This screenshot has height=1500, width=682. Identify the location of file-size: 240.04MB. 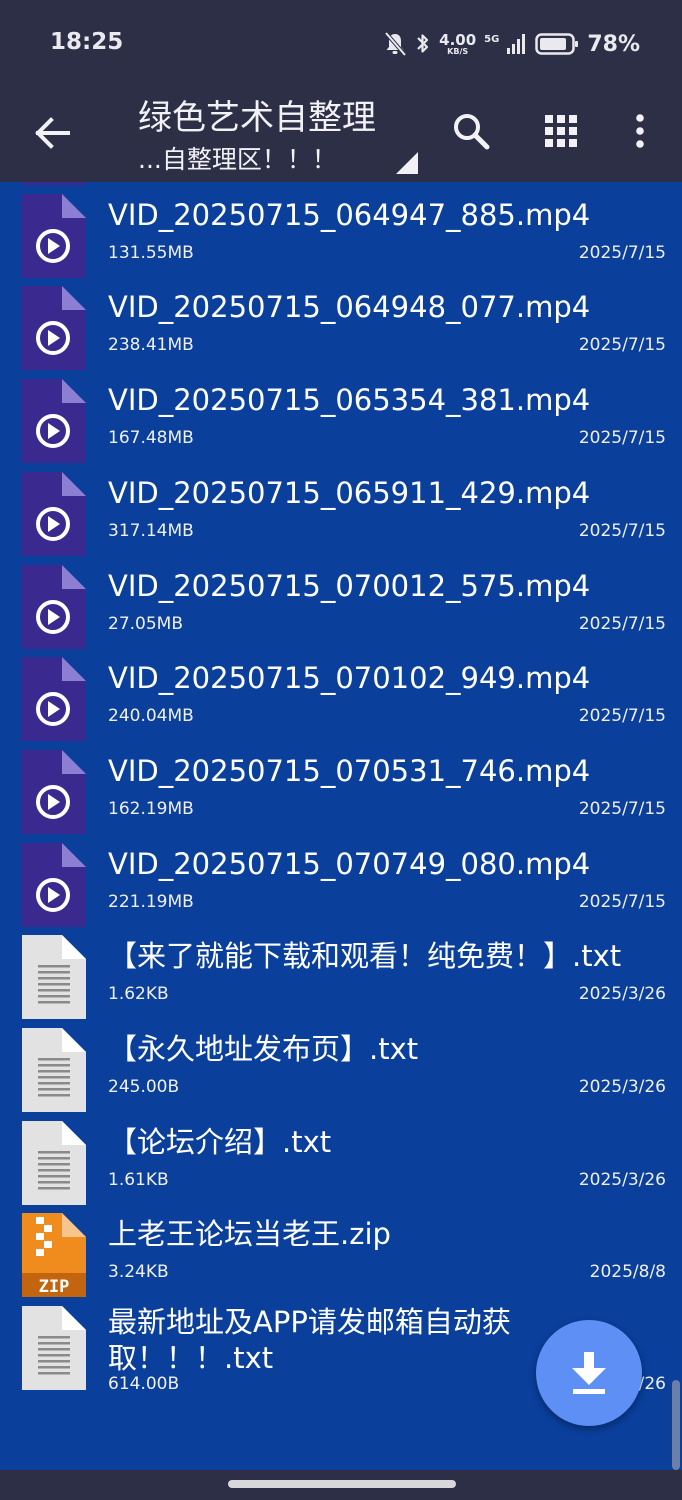
(151, 716).